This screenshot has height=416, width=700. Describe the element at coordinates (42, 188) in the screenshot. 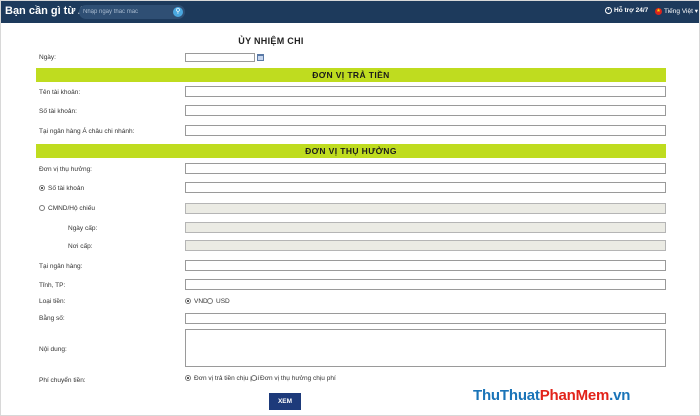

I see `account-number-radio` at that location.